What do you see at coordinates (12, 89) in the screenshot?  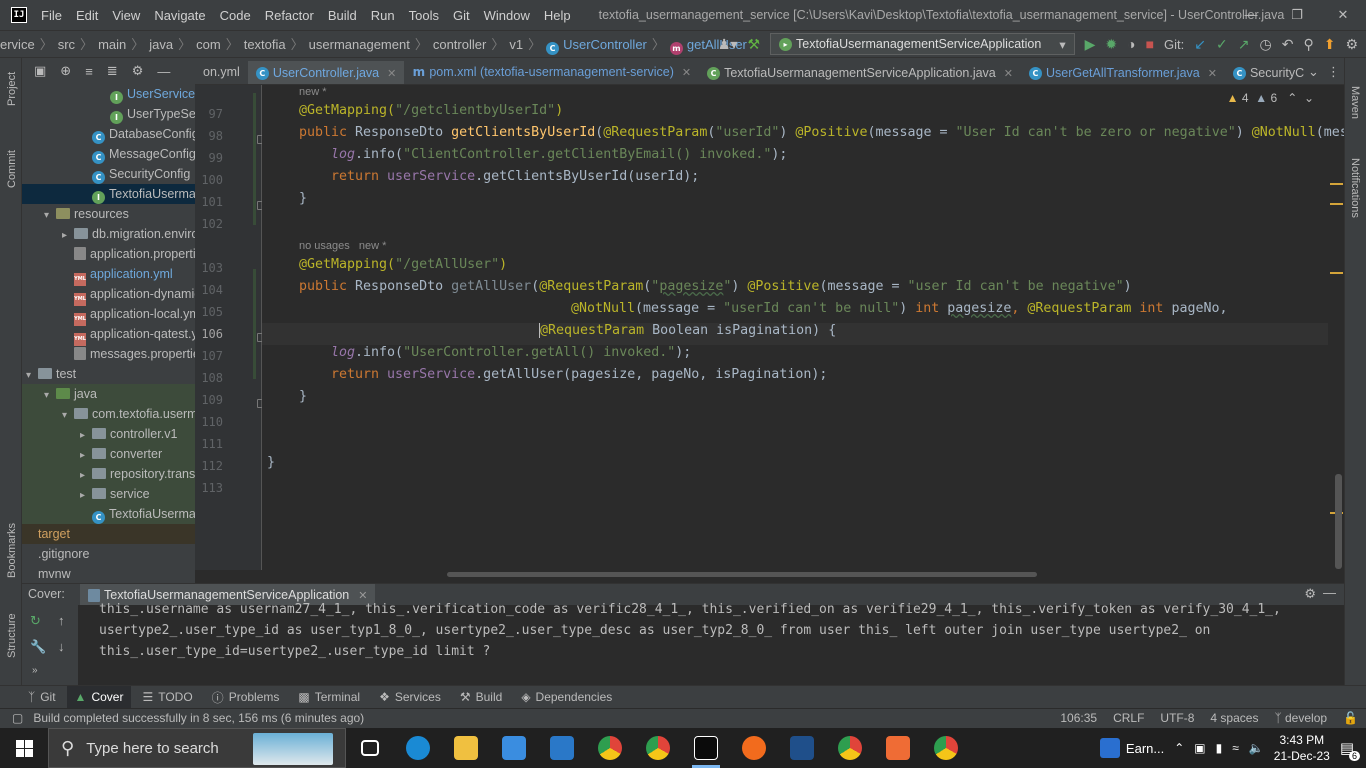 I see `project-tool-button: Project` at bounding box center [12, 89].